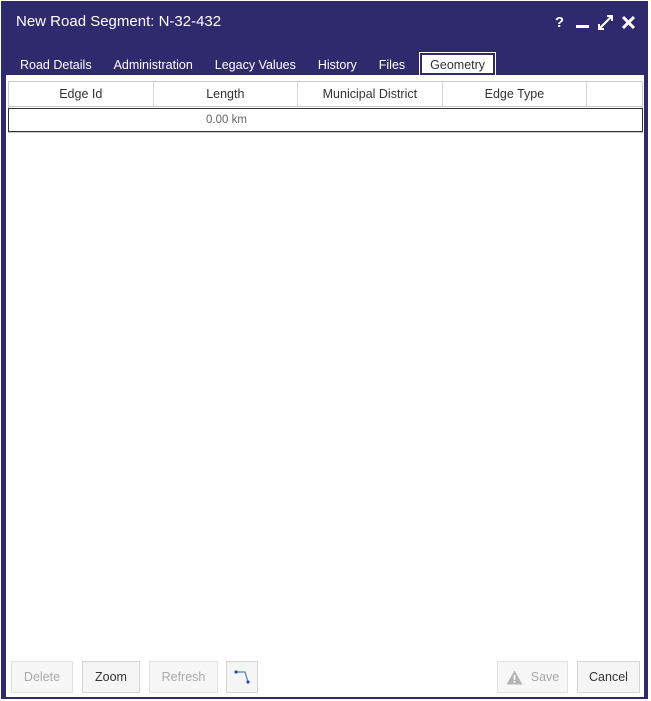  What do you see at coordinates (183, 677) in the screenshot?
I see `refresh-button: Refresh` at bounding box center [183, 677].